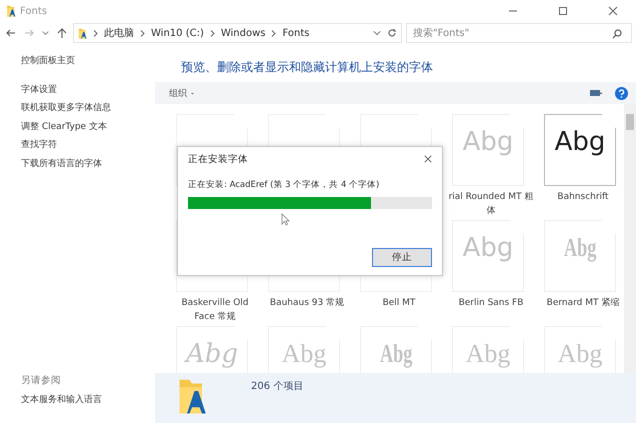  I want to click on font-name: Baskerville Old Face 常规, so click(215, 310).